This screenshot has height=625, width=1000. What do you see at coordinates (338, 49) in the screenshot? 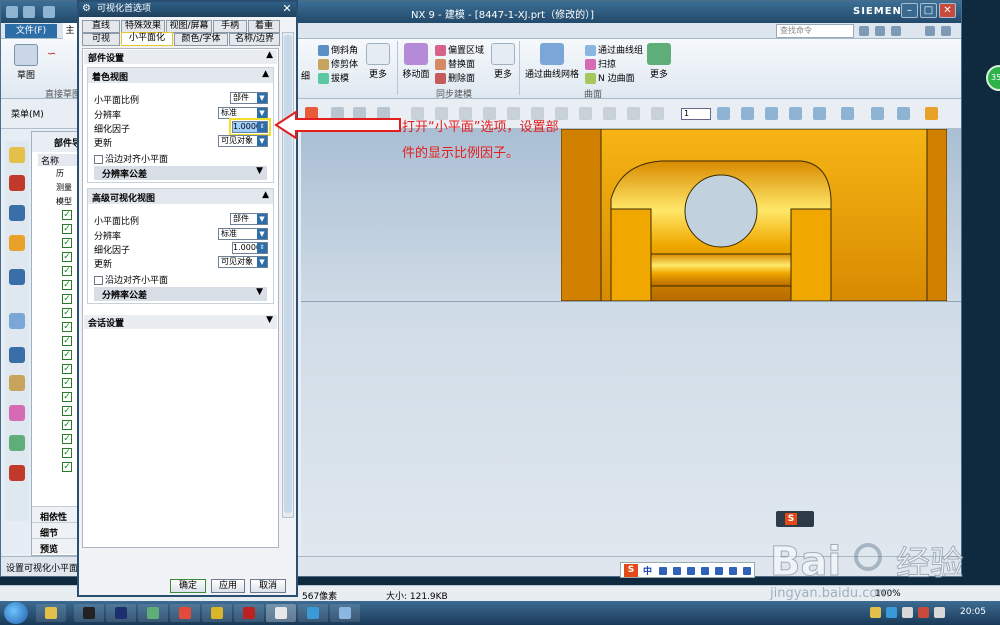
I see `chamfer-button: 倒斜角` at bounding box center [338, 49].